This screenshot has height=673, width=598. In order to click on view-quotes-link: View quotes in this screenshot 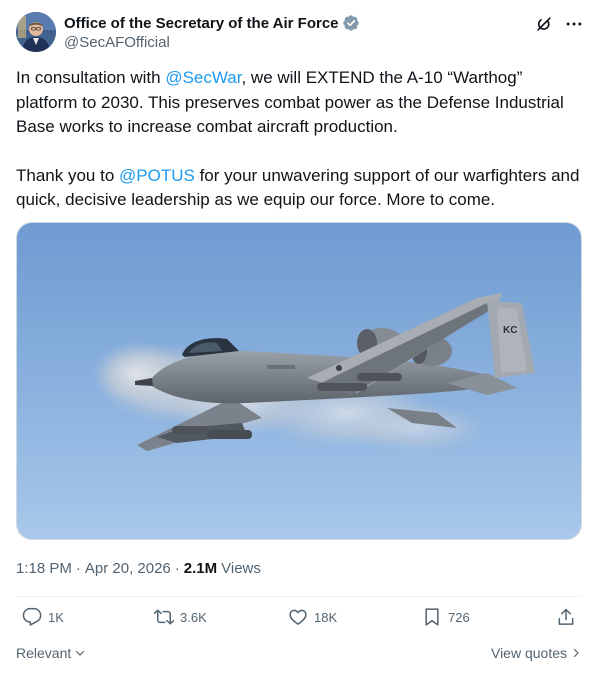, I will do `click(536, 653)`.